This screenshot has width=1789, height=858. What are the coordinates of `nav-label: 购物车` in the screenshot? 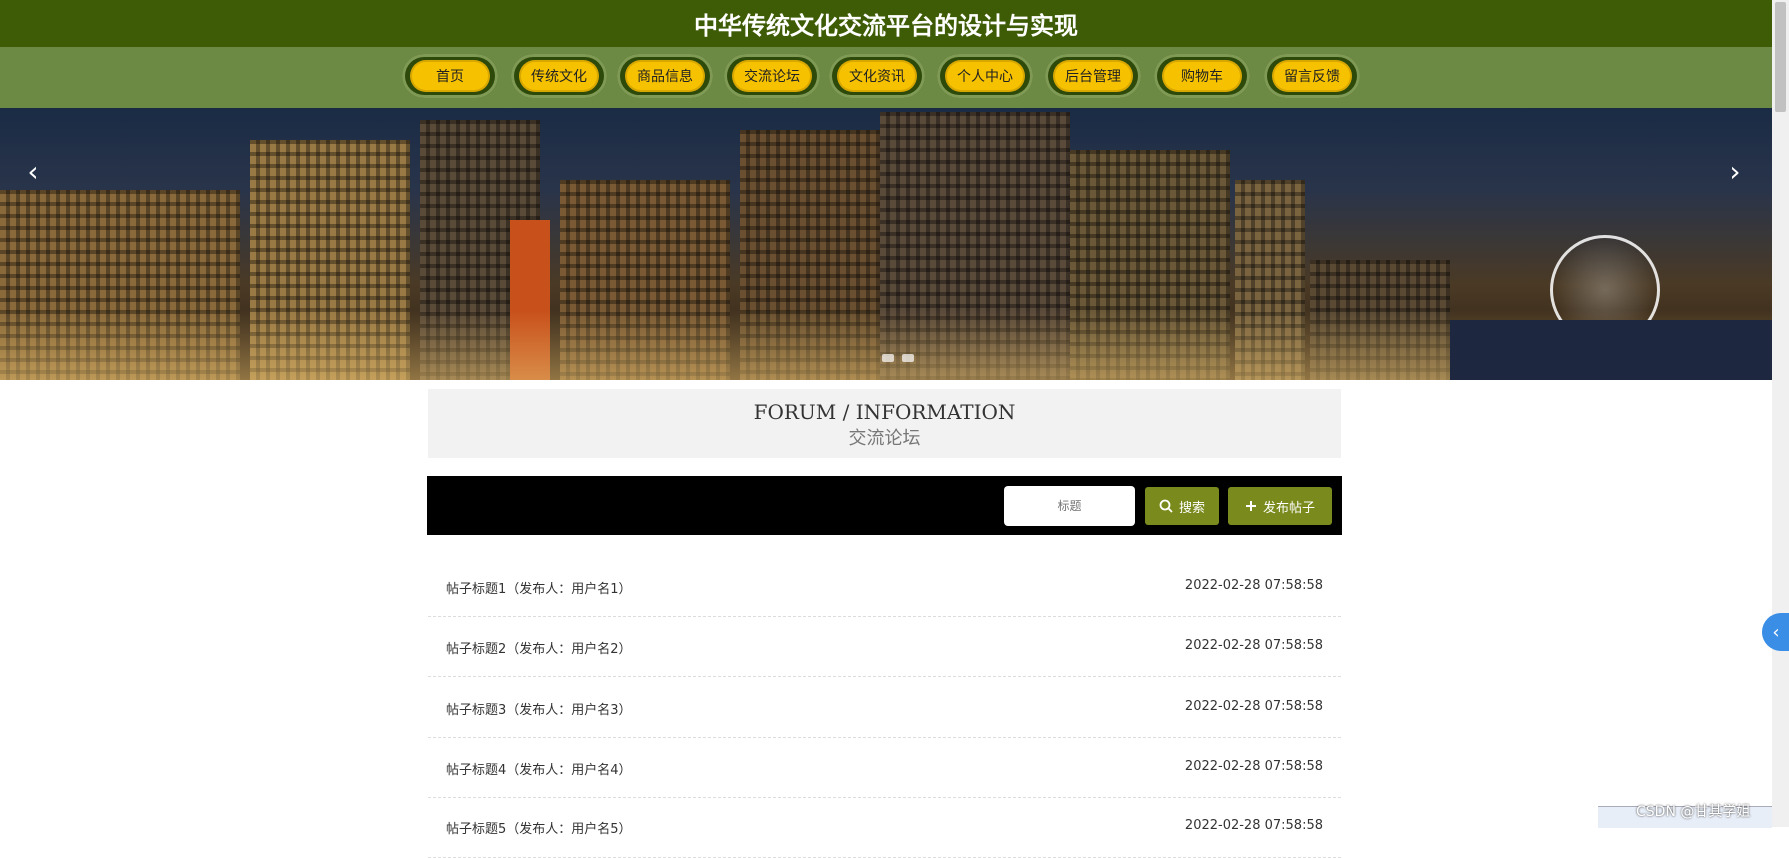 It's located at (1202, 76).